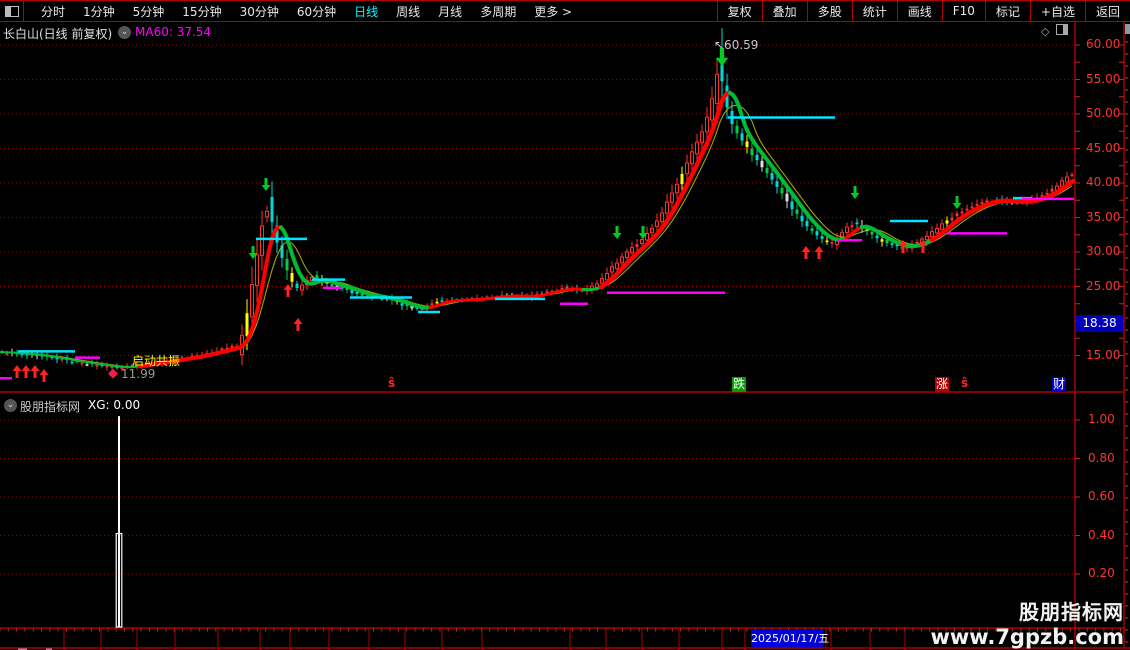 This screenshot has width=1130, height=650. Describe the element at coordinates (1101, 534) in the screenshot. I see `indicator-axis-label: 0.40` at that location.